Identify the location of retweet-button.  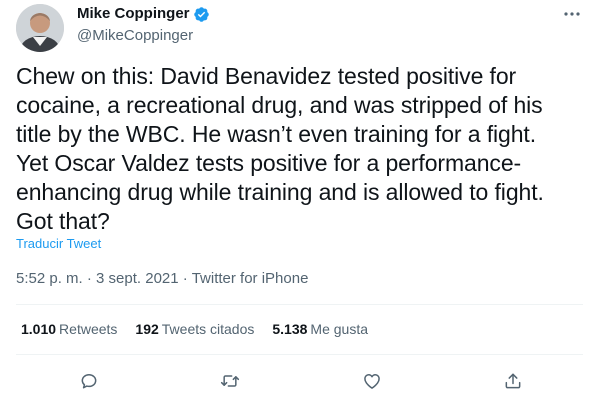
(230, 383).